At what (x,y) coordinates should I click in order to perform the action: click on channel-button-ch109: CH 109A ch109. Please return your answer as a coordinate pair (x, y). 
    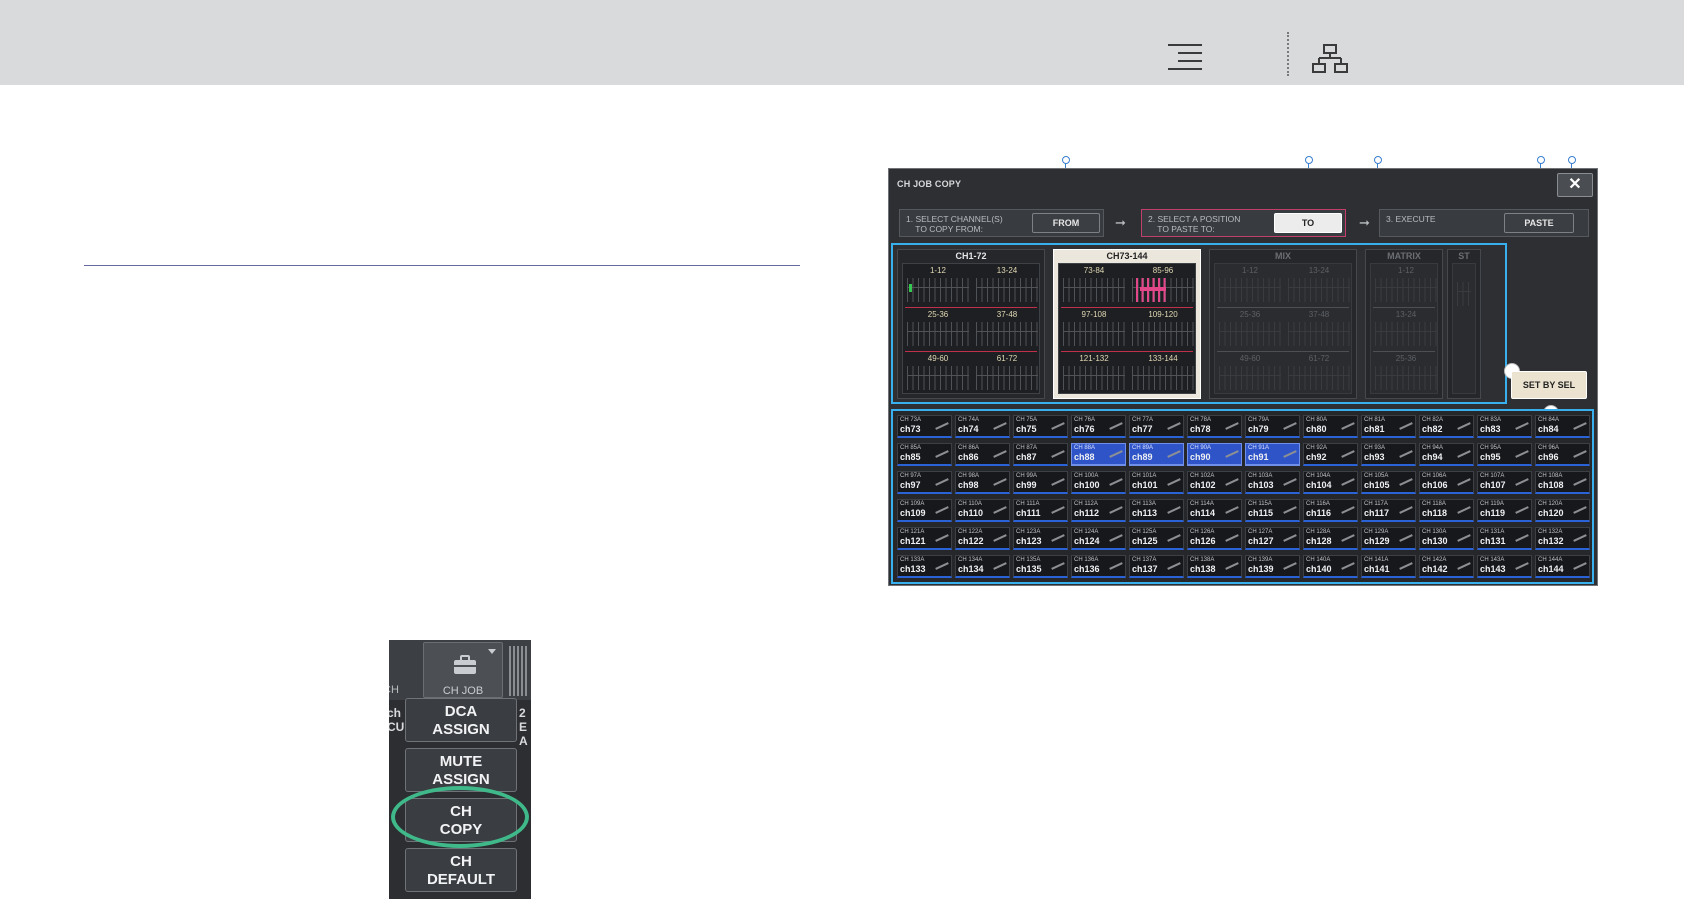
    Looking at the image, I should click on (924, 510).